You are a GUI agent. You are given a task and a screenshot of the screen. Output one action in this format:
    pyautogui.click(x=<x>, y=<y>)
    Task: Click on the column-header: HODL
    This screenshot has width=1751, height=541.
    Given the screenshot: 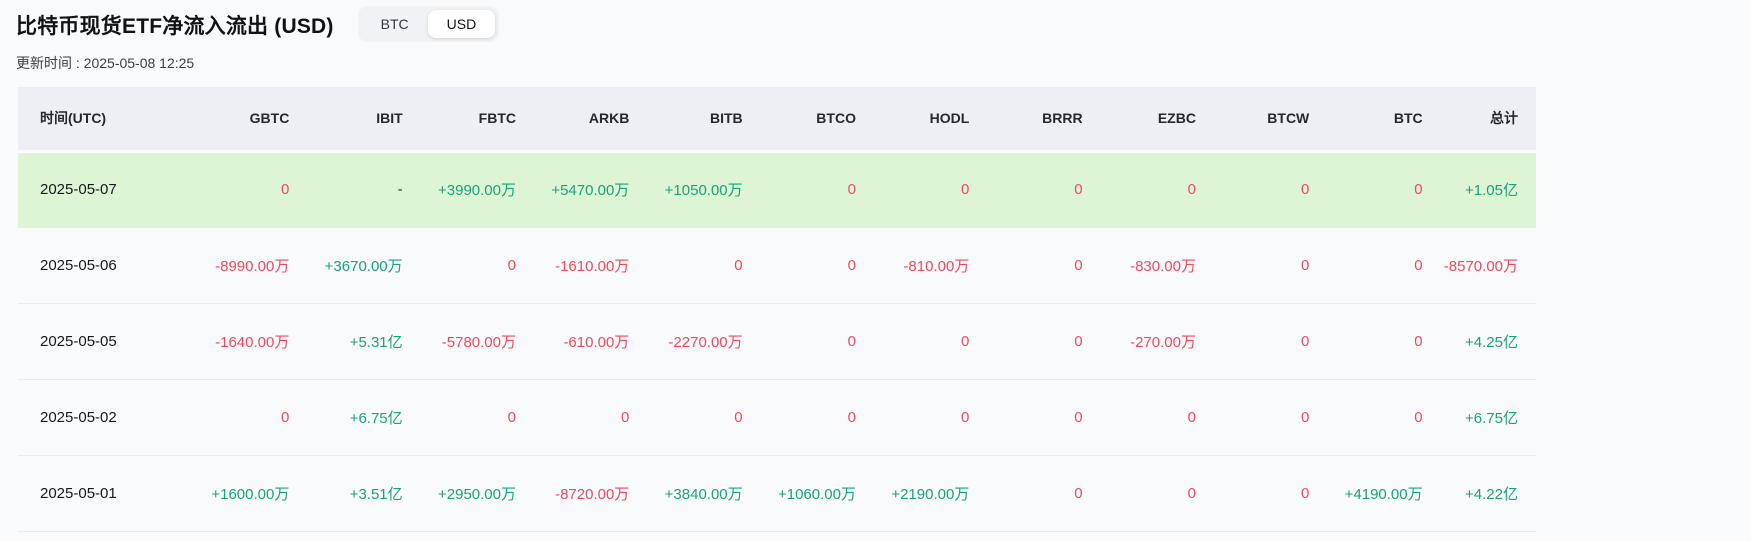 What is the action you would take?
    pyautogui.click(x=912, y=120)
    